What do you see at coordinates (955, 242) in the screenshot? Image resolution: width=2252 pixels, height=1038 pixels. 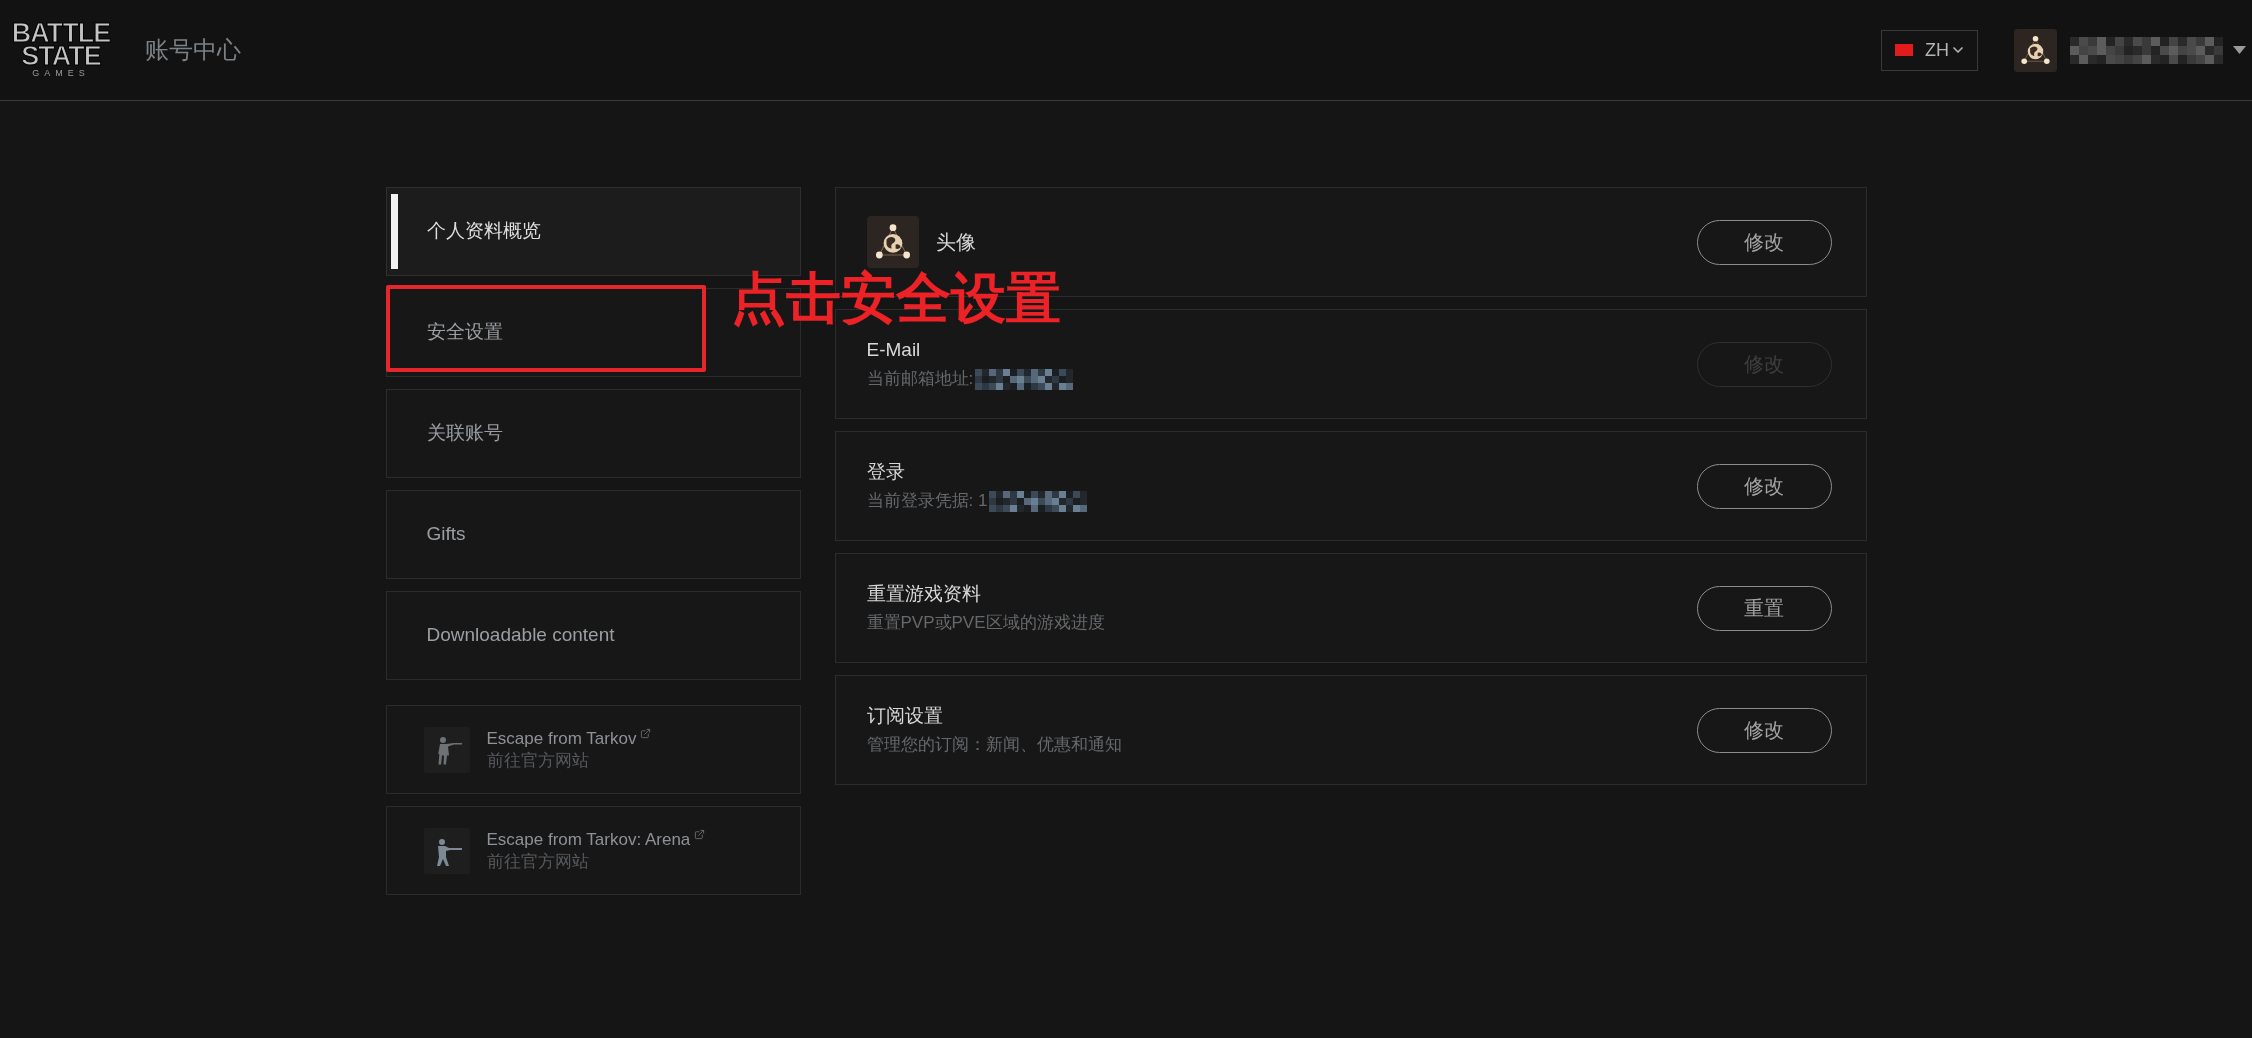 I see `section-title: 头像` at bounding box center [955, 242].